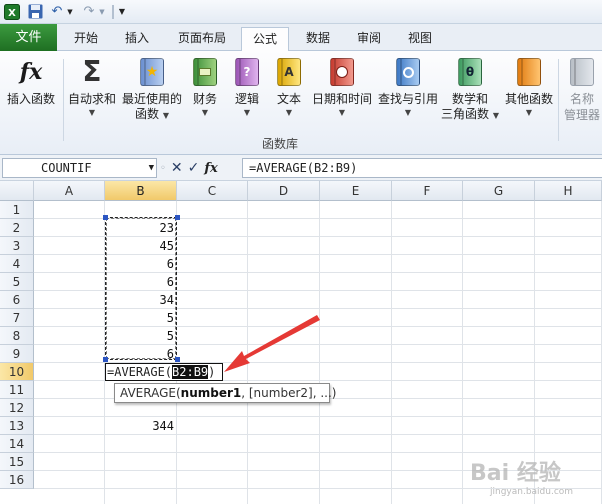  I want to click on row-header-14: 14, so click(17, 444).